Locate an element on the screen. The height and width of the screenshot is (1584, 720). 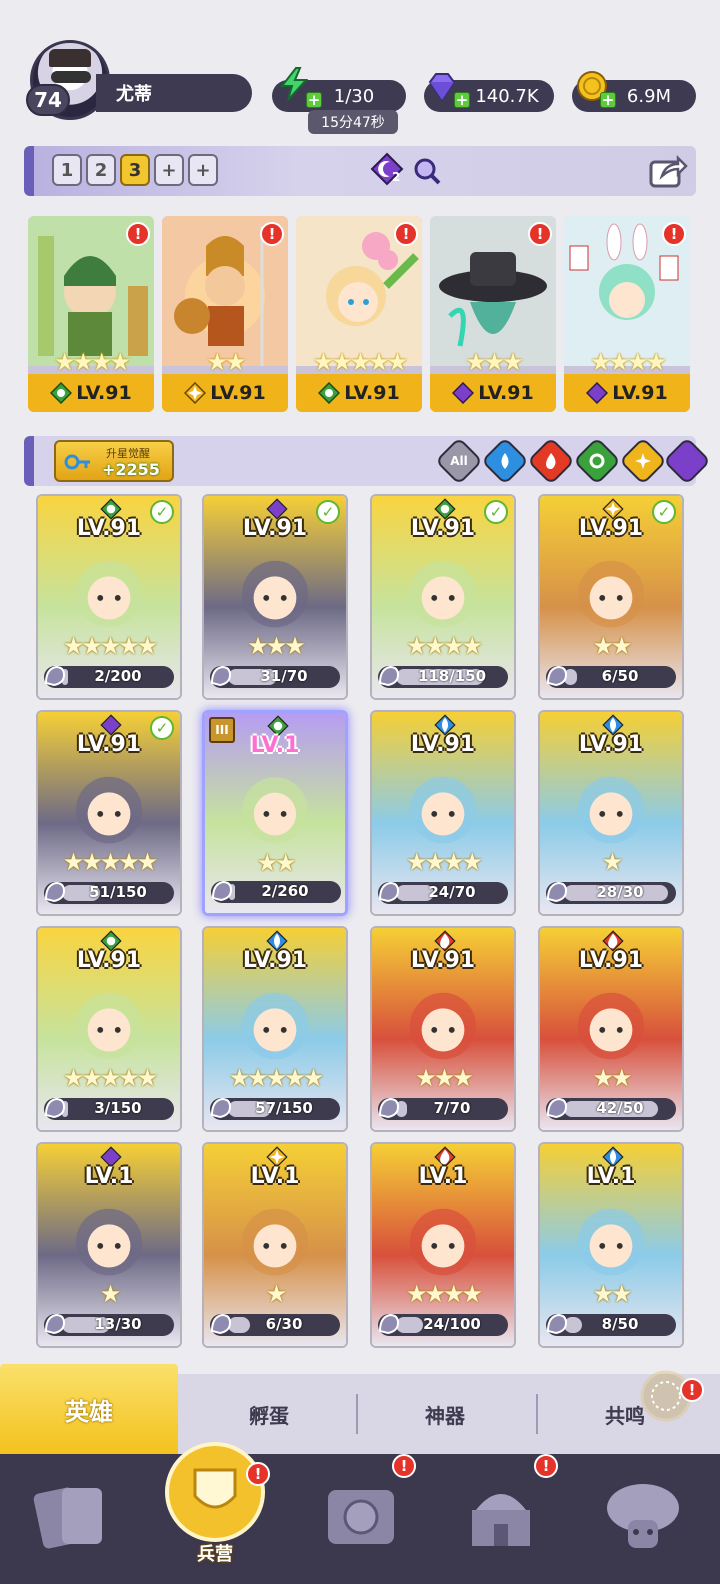
shard-progress-bar: 2/200 is located at coordinates (109, 676).